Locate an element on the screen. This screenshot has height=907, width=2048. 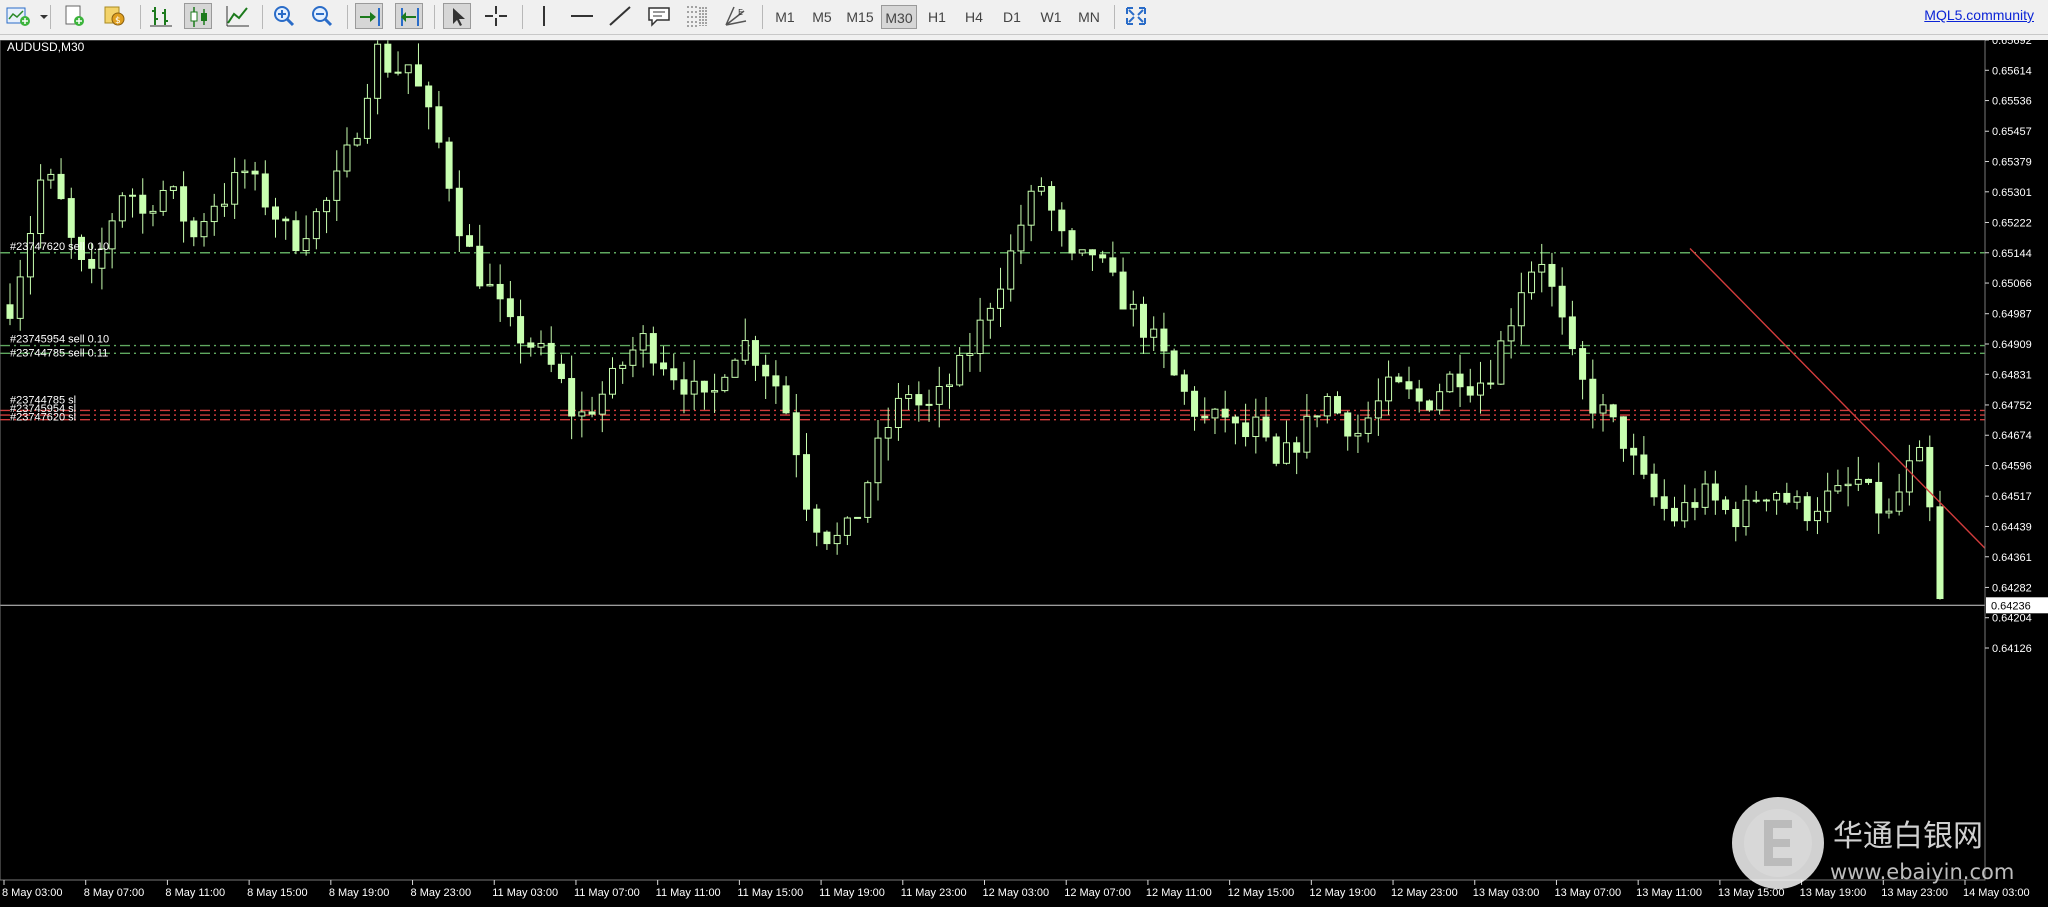
order-level-label: #23745954 sell 0.10 is located at coordinates (59, 340).